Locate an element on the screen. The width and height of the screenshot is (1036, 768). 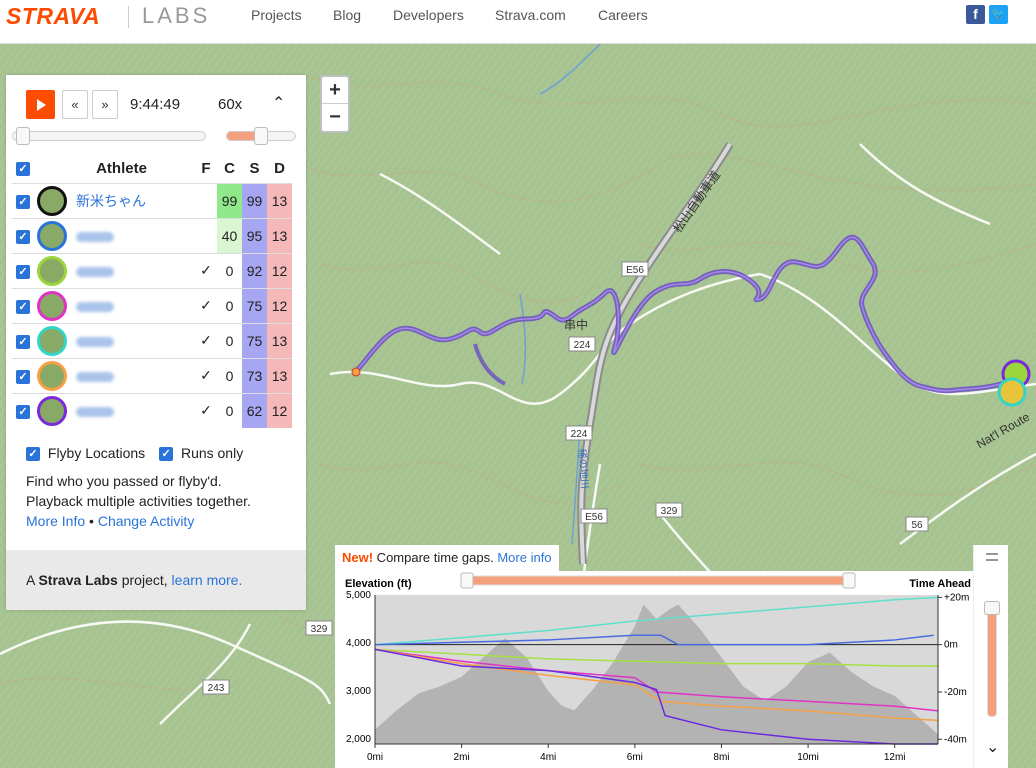
nav-careers: Careers is located at coordinates (623, 15).